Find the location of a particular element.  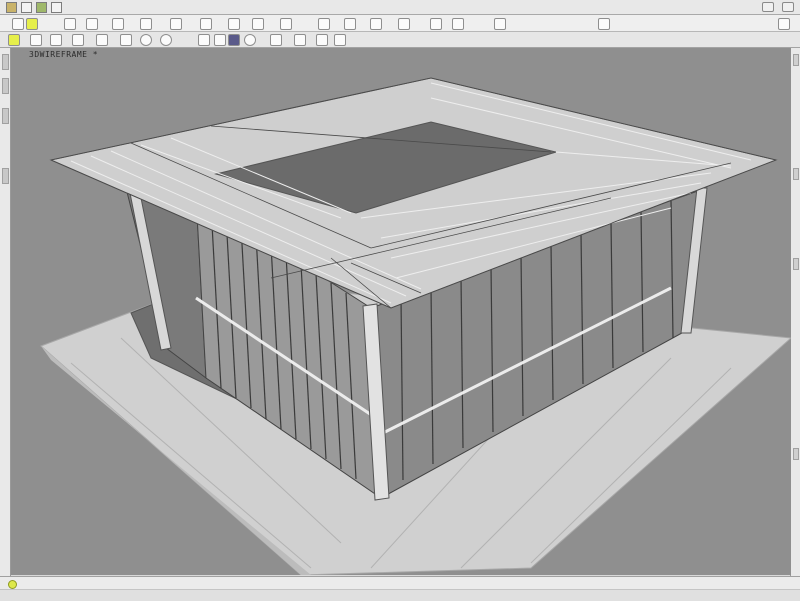

right-dock is located at coordinates (795, 313).